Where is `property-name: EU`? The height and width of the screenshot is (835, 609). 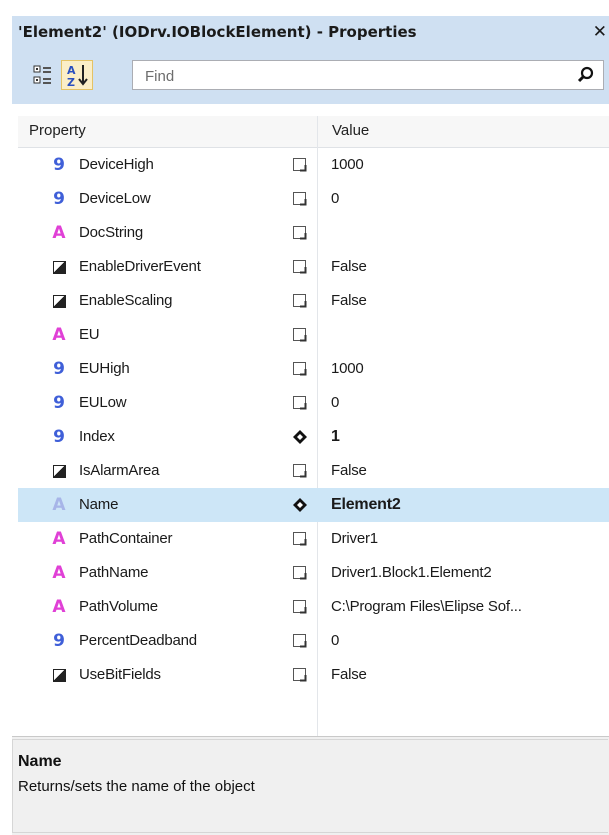 property-name: EU is located at coordinates (89, 334).